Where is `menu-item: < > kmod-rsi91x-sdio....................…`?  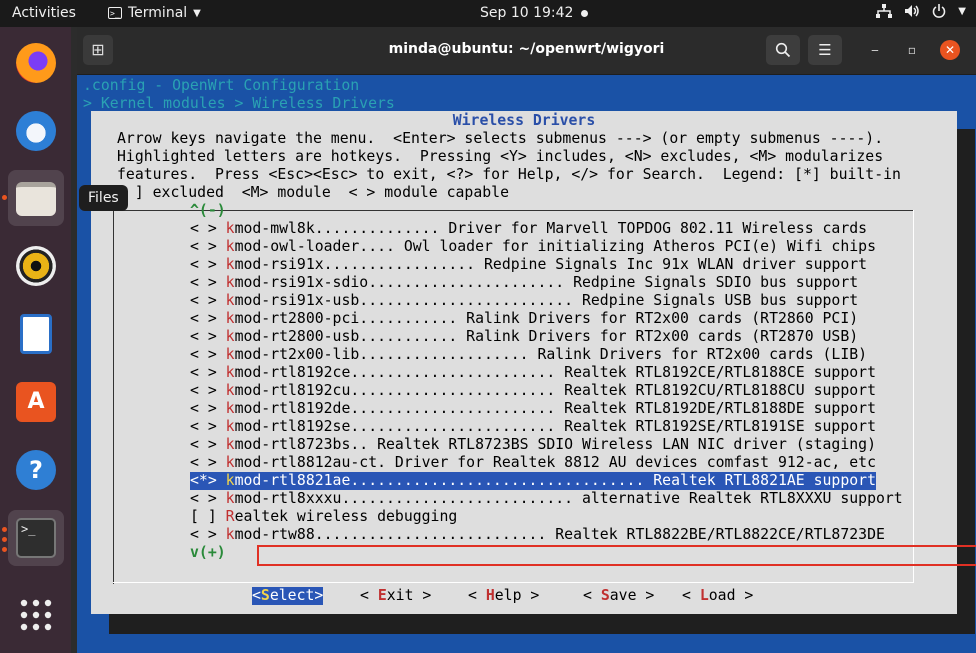
menu-item: < > kmod-rsi91x-sdio....................… is located at coordinates (524, 283).